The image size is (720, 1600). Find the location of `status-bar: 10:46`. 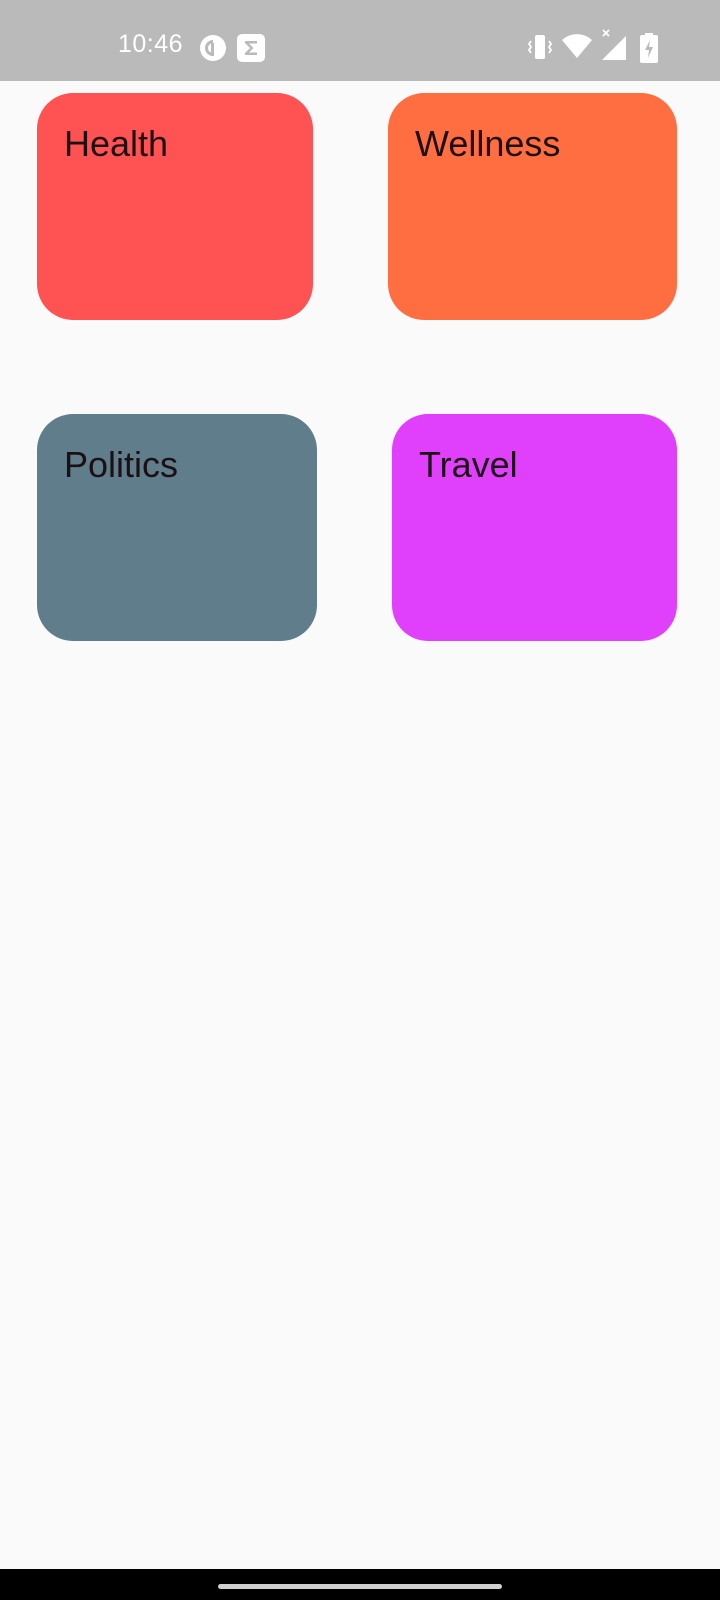

status-bar: 10:46 is located at coordinates (360, 40).